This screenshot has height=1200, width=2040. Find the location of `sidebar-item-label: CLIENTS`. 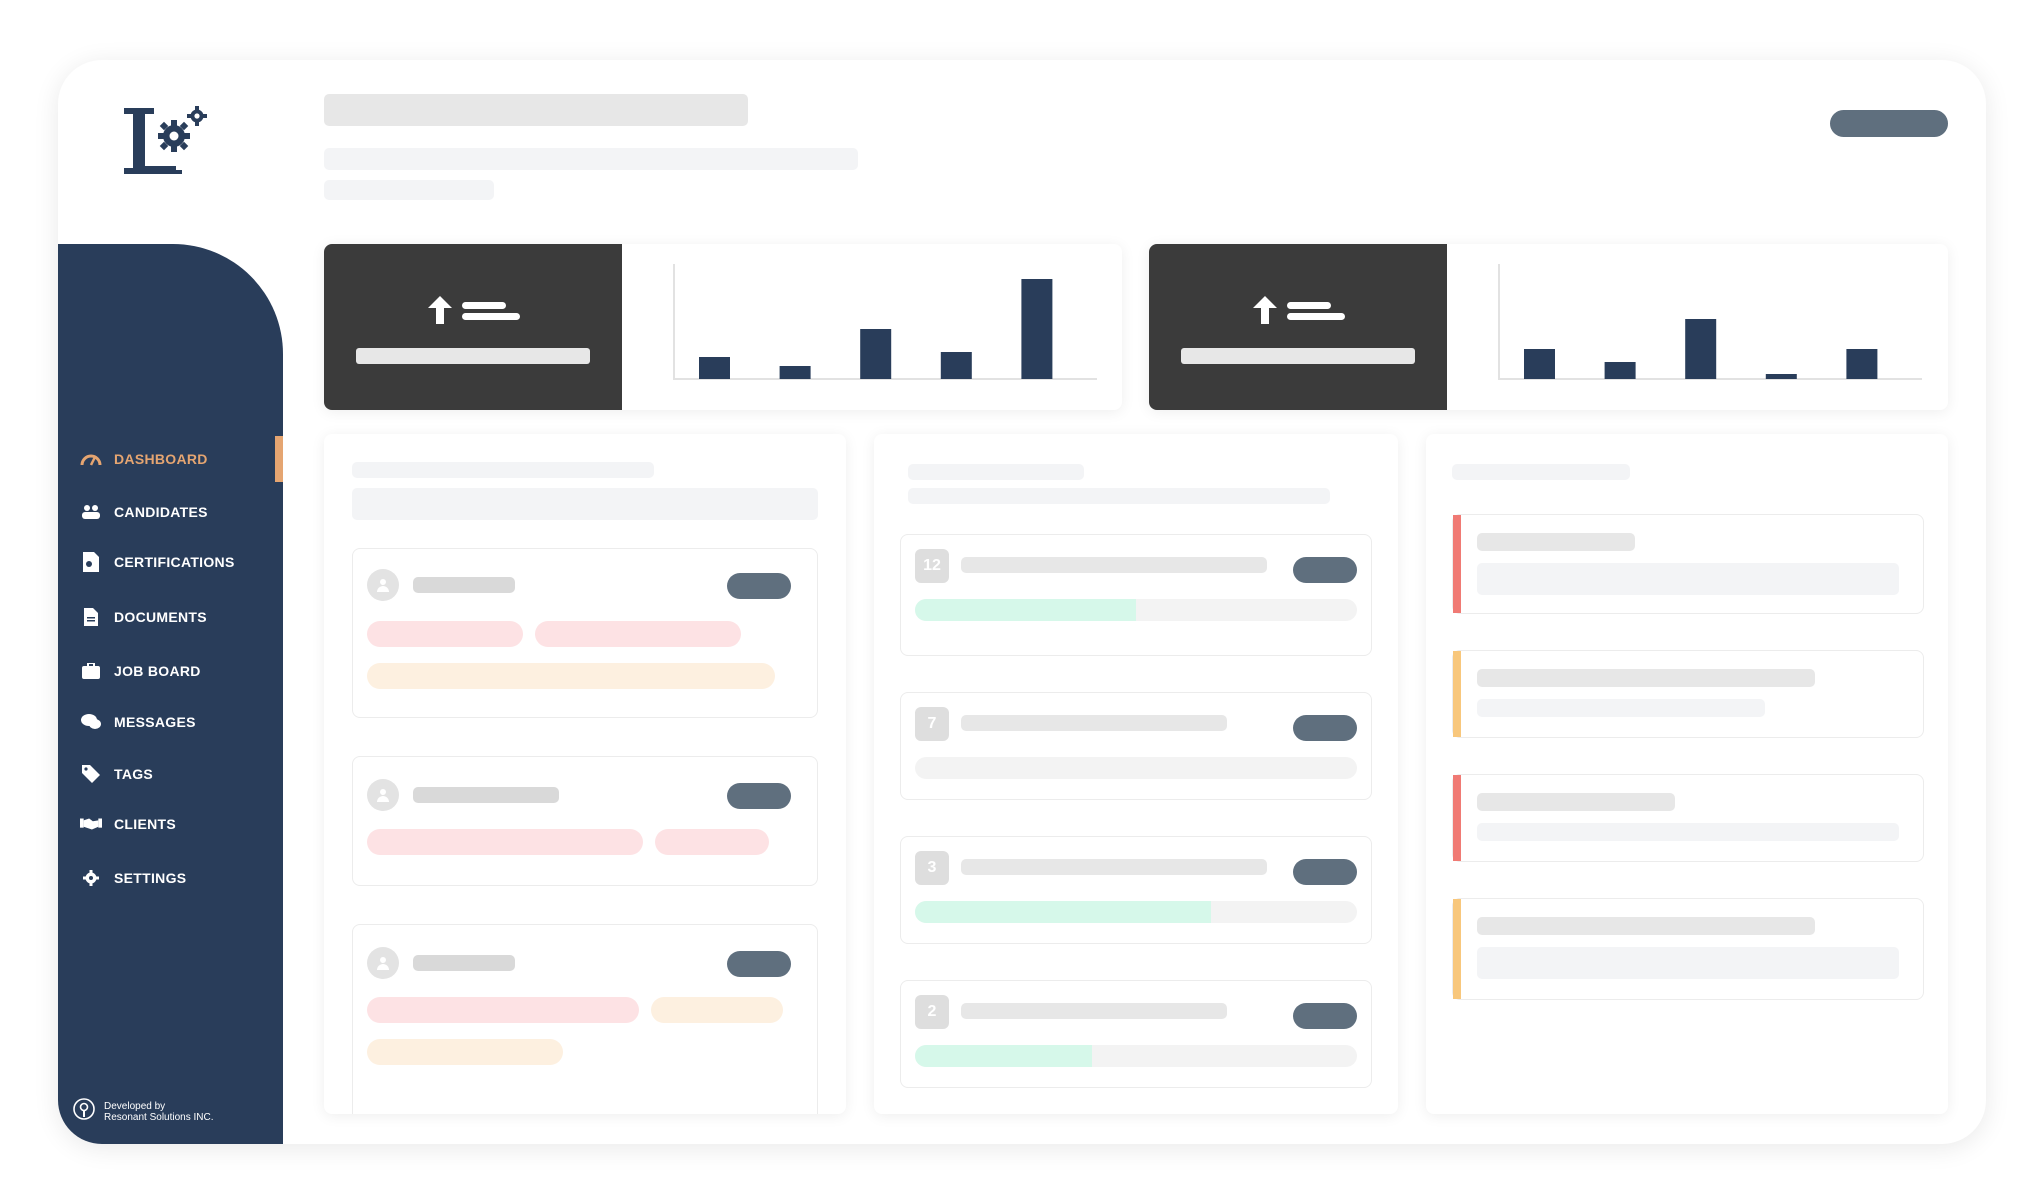

sidebar-item-label: CLIENTS is located at coordinates (145, 824).